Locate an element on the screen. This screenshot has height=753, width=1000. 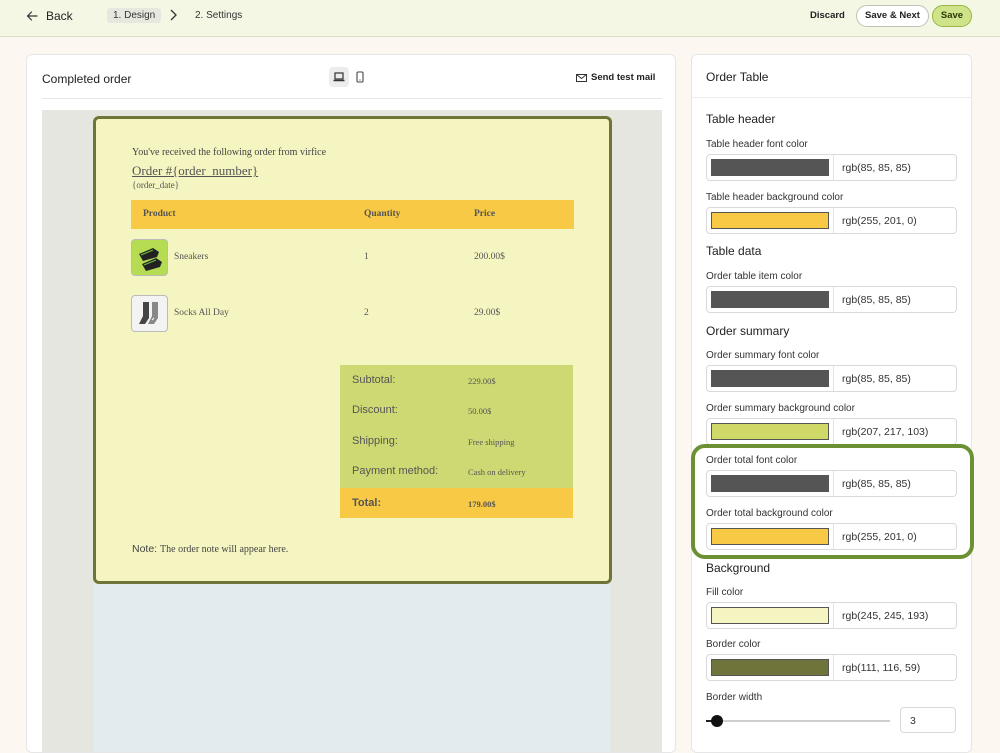
border-width-slider is located at coordinates (798, 721).